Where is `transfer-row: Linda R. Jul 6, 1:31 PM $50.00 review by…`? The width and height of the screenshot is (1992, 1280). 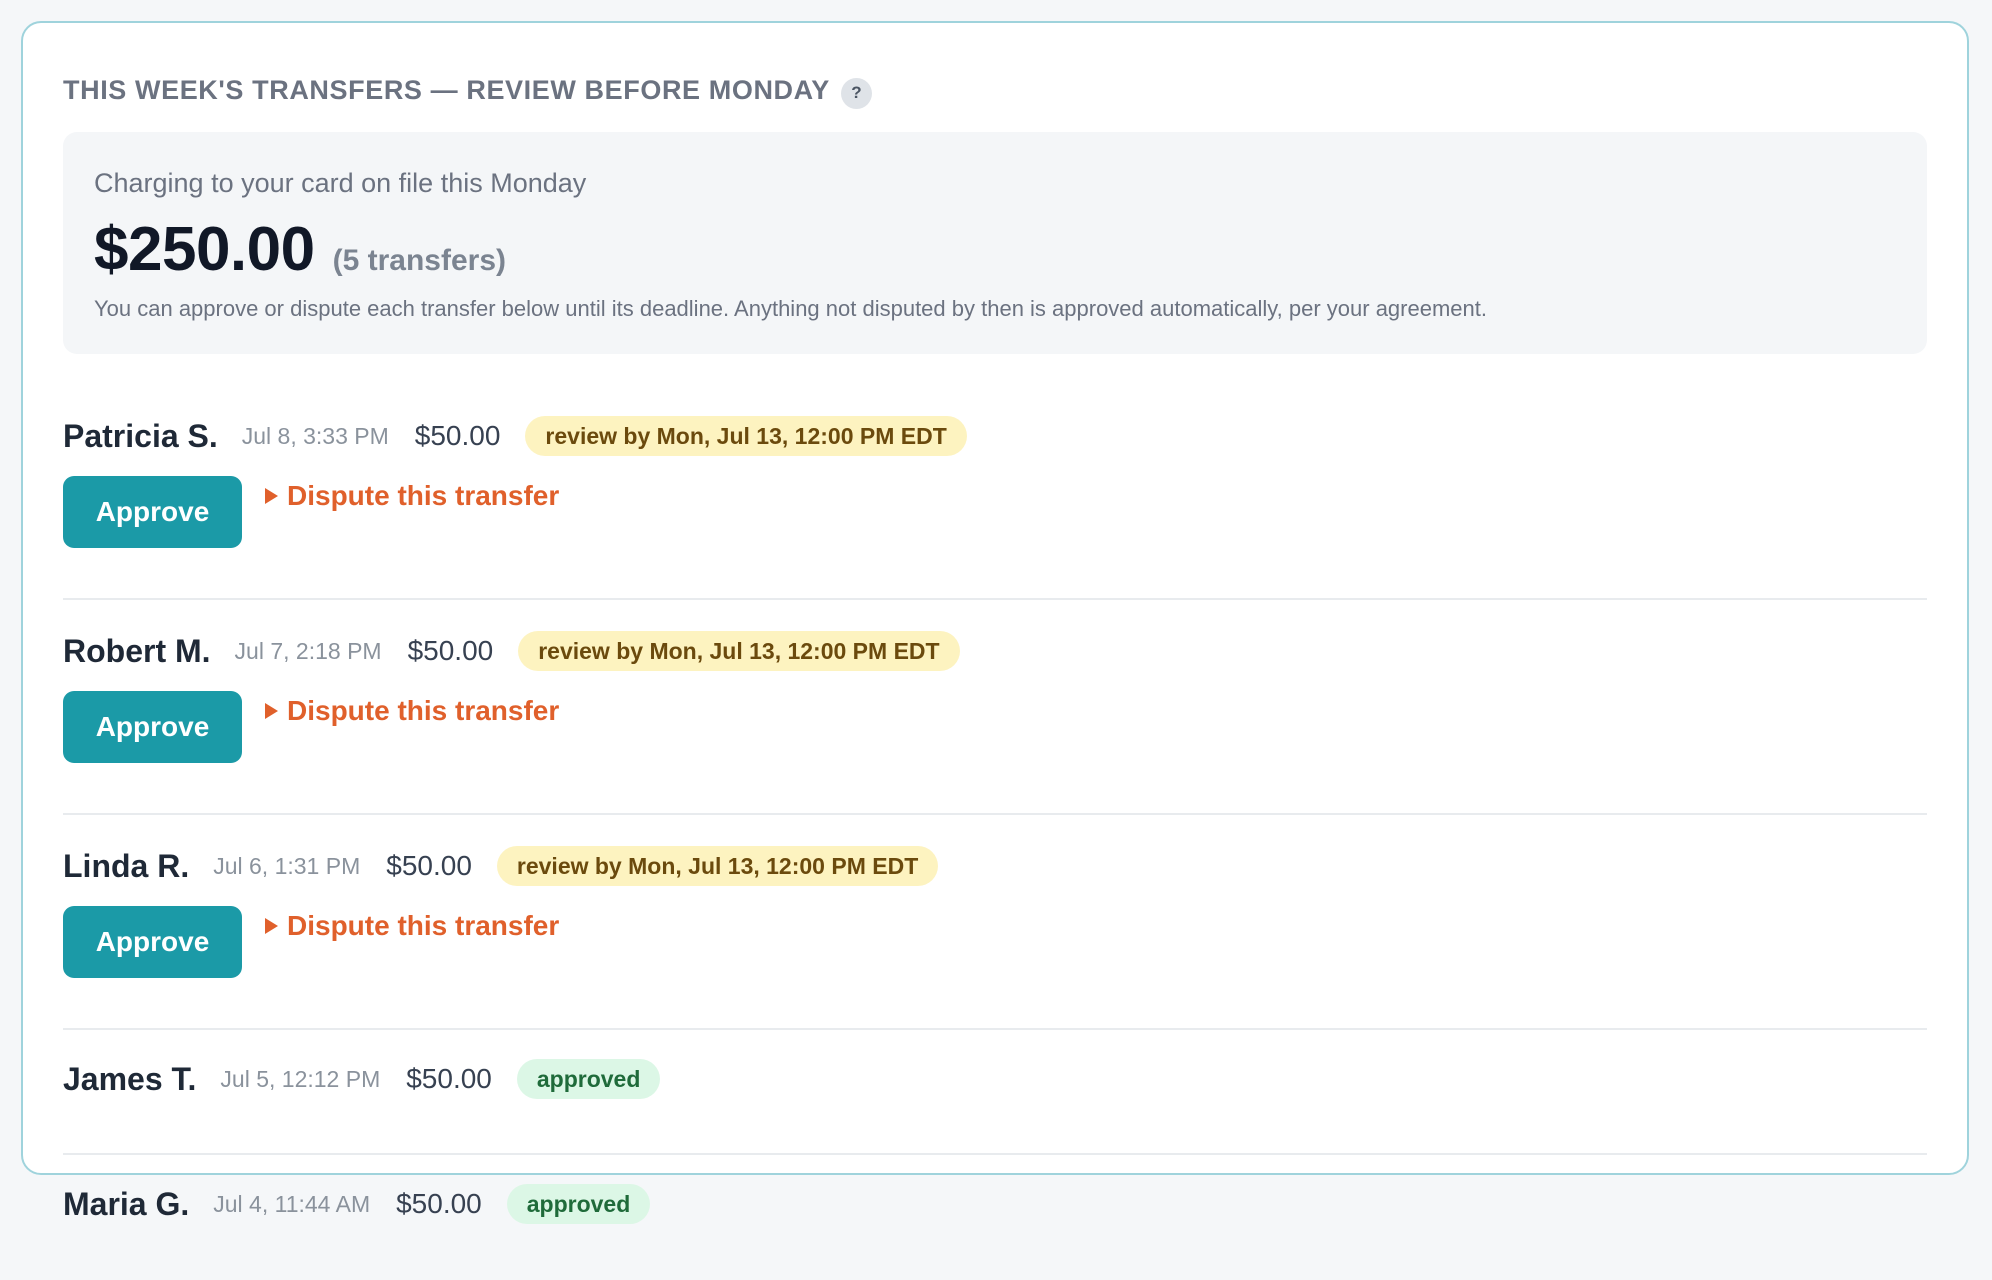 transfer-row: Linda R. Jul 6, 1:31 PM $50.00 review by… is located at coordinates (995, 937).